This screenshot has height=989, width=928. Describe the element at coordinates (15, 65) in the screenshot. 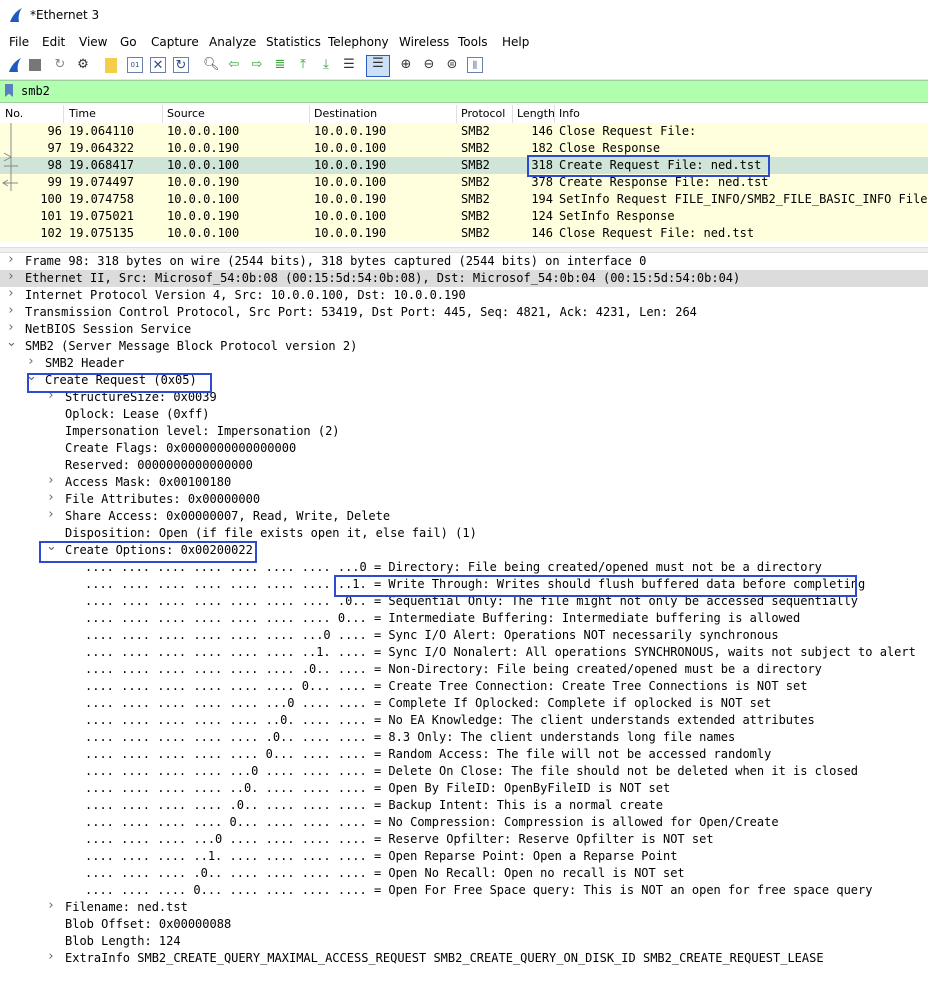

I see `shark-fin-start-icon` at that location.